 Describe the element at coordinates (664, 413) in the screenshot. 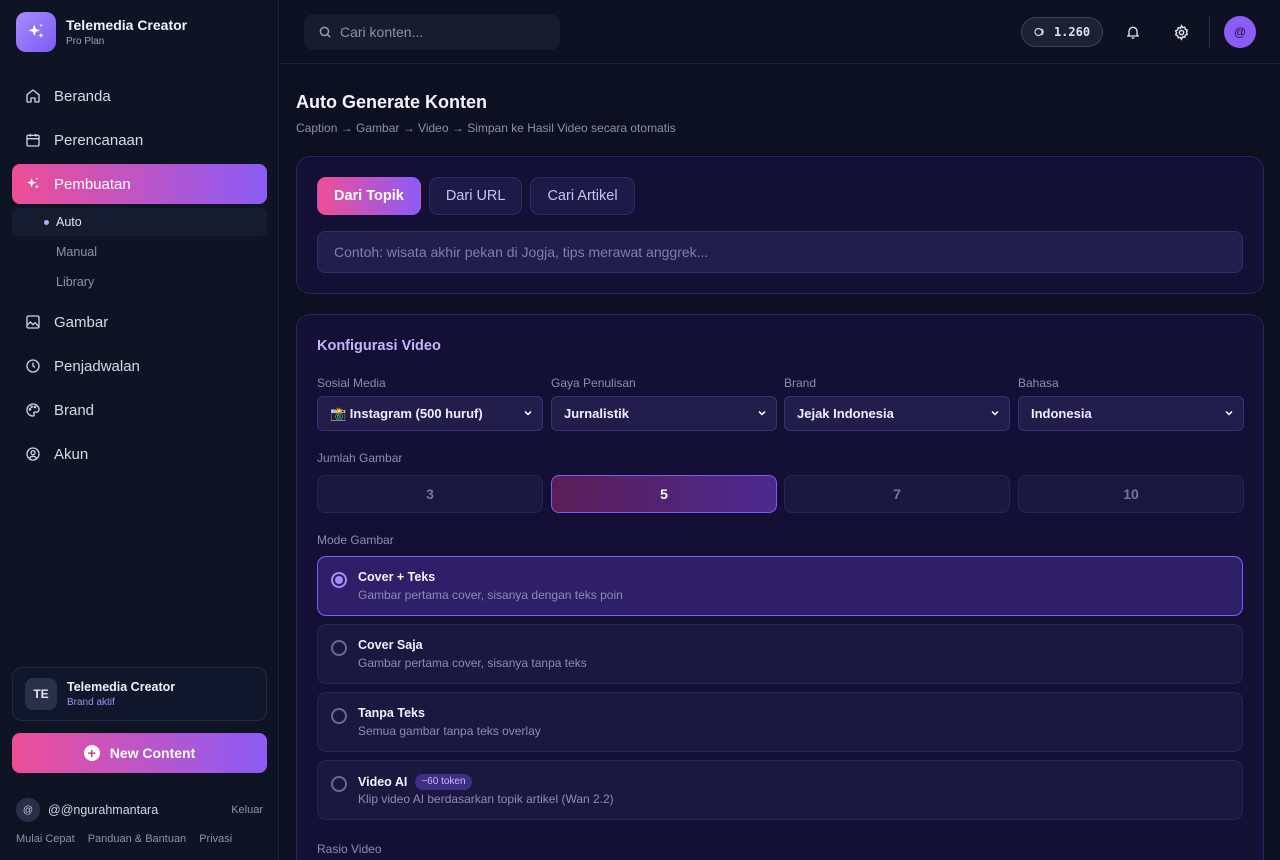

I see `writing-style-select: Jurnalistik` at that location.